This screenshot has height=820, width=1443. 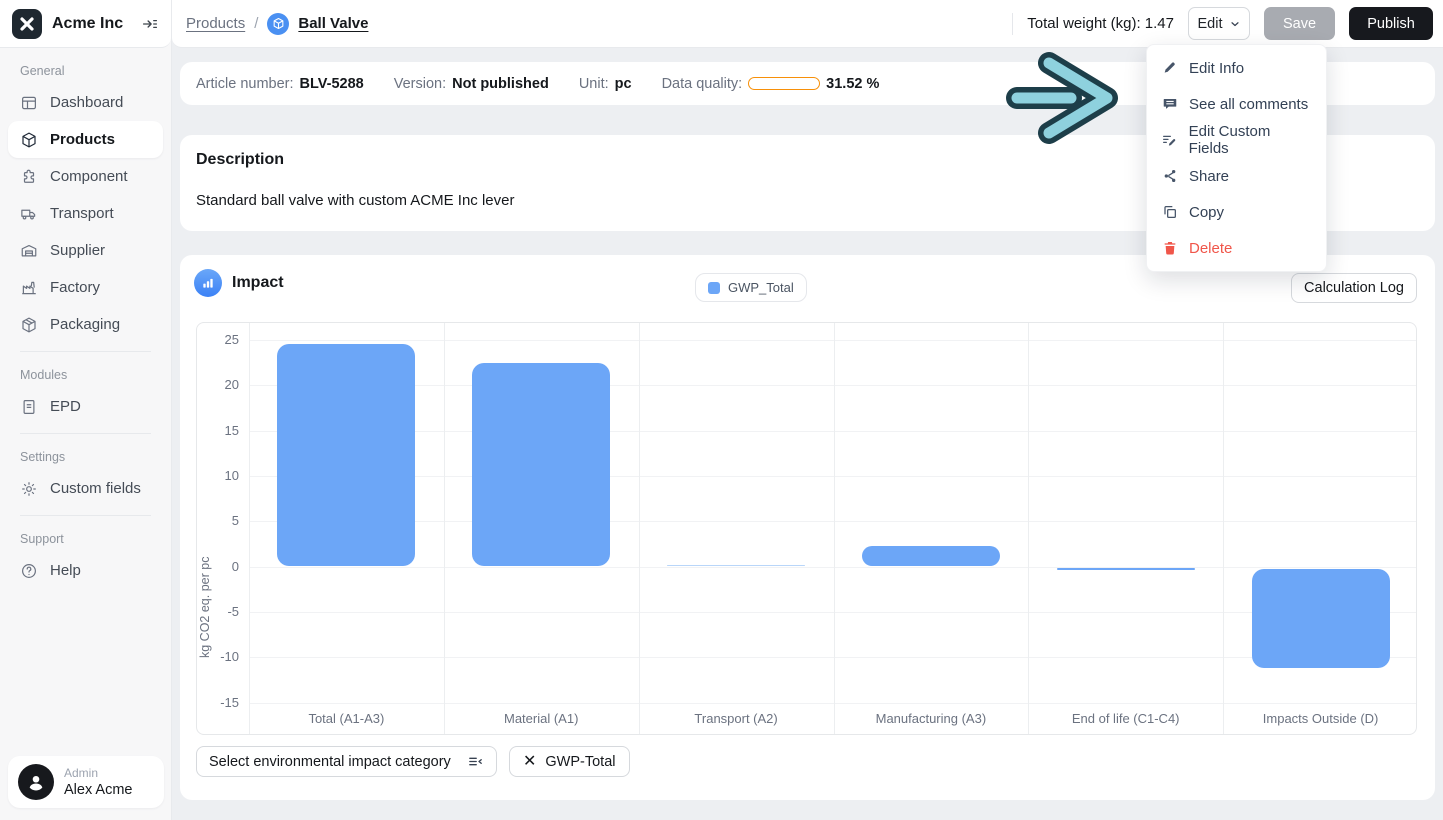 I want to click on data-quality-progressbar, so click(x=784, y=83).